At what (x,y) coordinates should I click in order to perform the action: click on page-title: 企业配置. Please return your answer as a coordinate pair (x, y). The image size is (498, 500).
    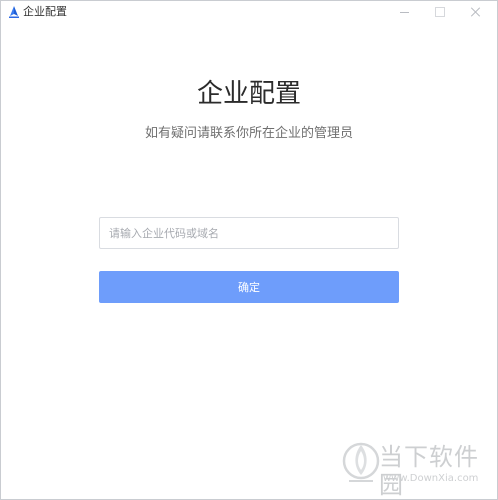
    Looking at the image, I should click on (248, 94).